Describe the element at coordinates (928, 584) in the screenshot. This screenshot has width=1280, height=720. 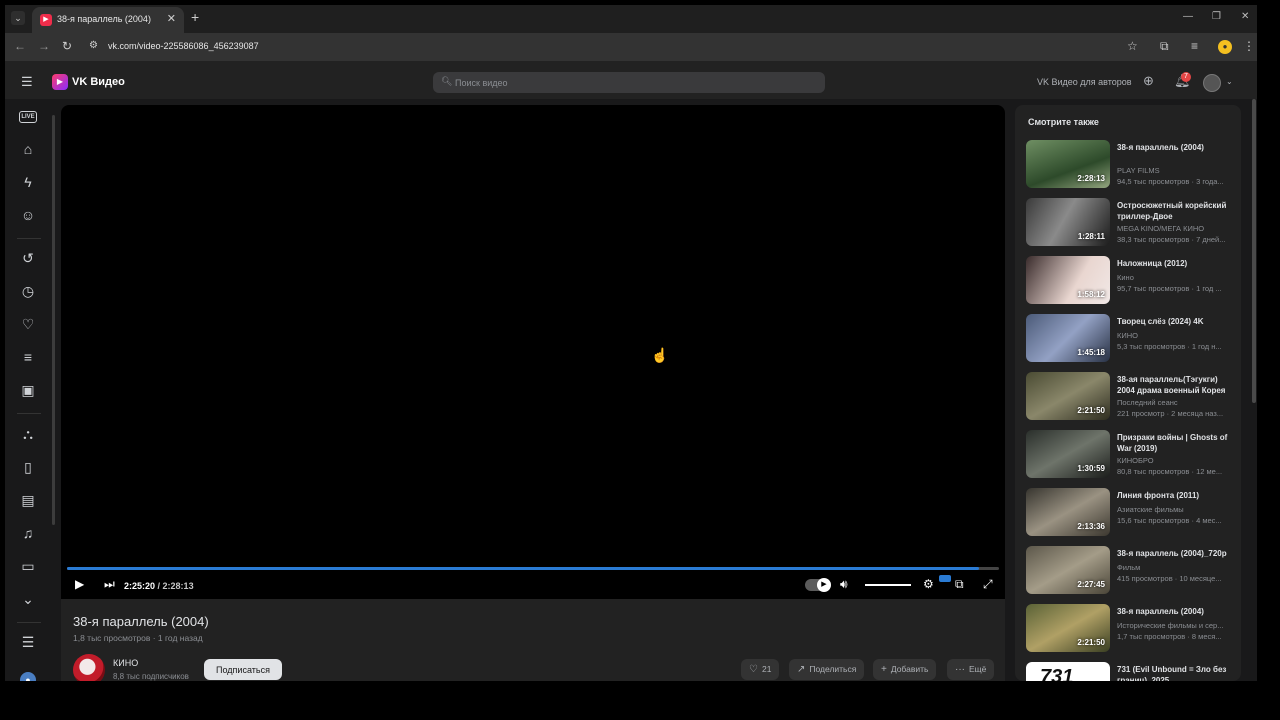
I see `settings-gear-icon: ⚙` at that location.